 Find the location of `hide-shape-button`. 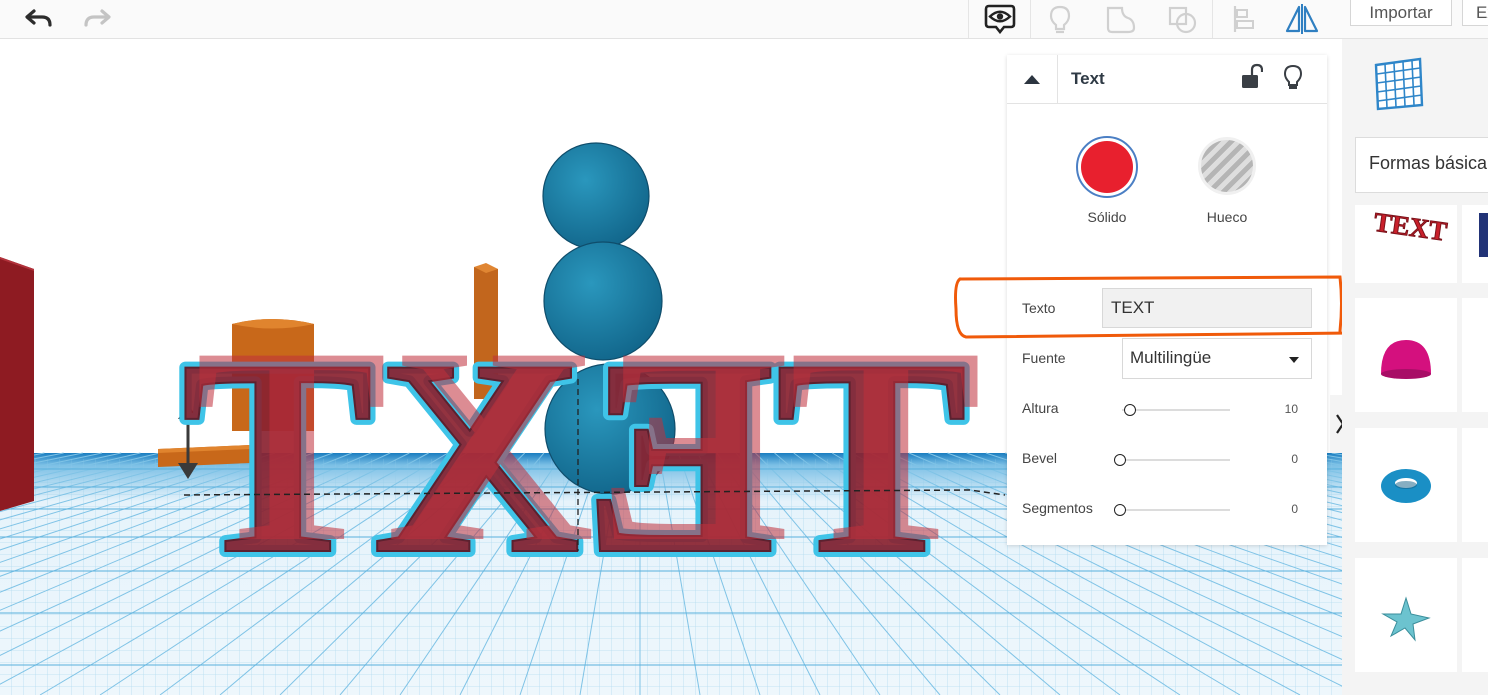

hide-shape-button is located at coordinates (1293, 78).